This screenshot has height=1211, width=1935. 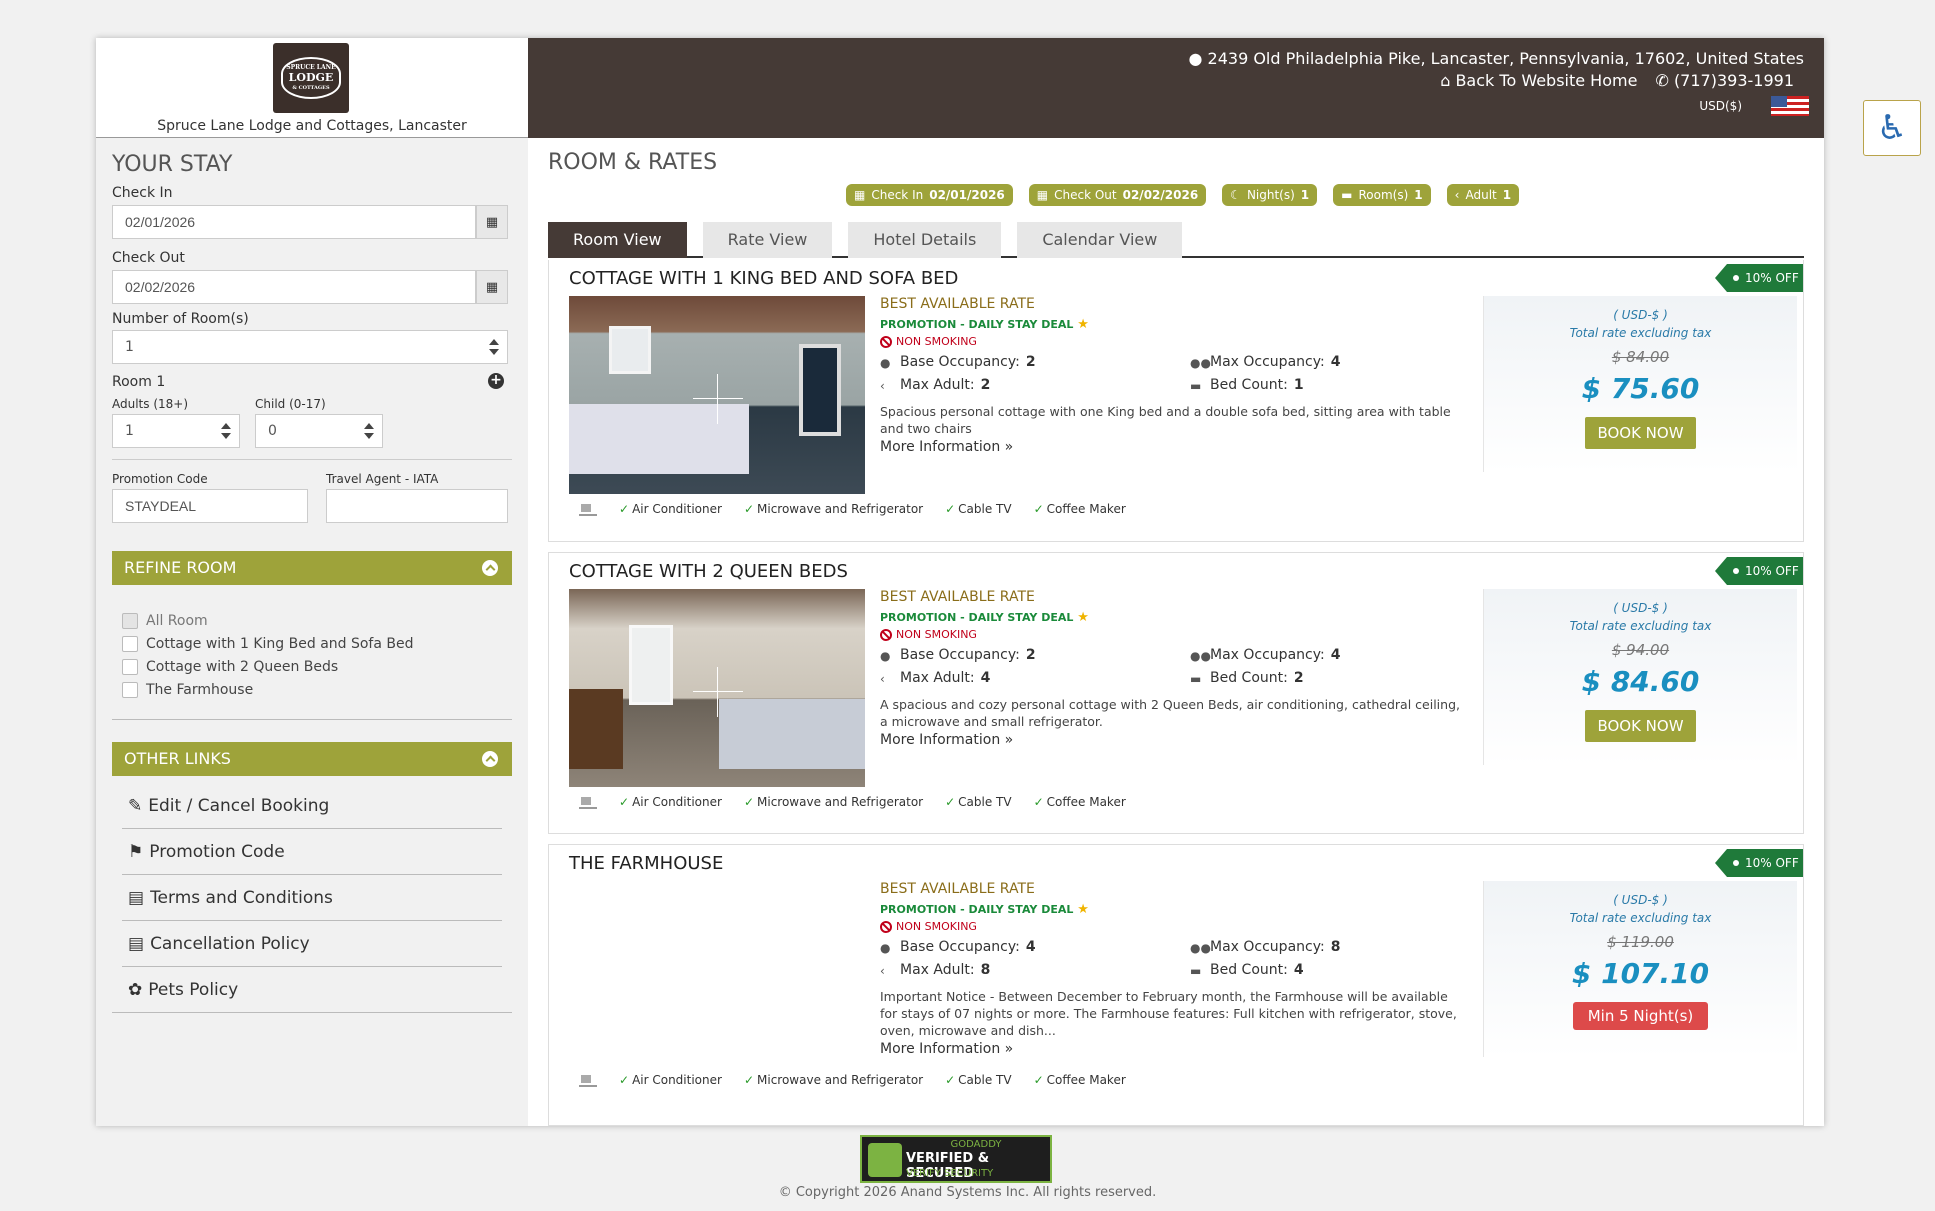 What do you see at coordinates (588, 1080) in the screenshot?
I see `coffee-cup-icon` at bounding box center [588, 1080].